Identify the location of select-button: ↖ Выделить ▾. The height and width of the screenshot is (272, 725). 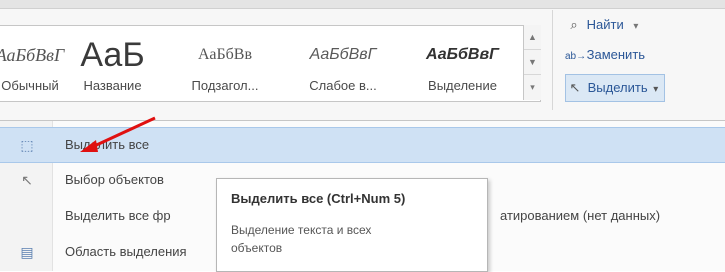
(615, 88).